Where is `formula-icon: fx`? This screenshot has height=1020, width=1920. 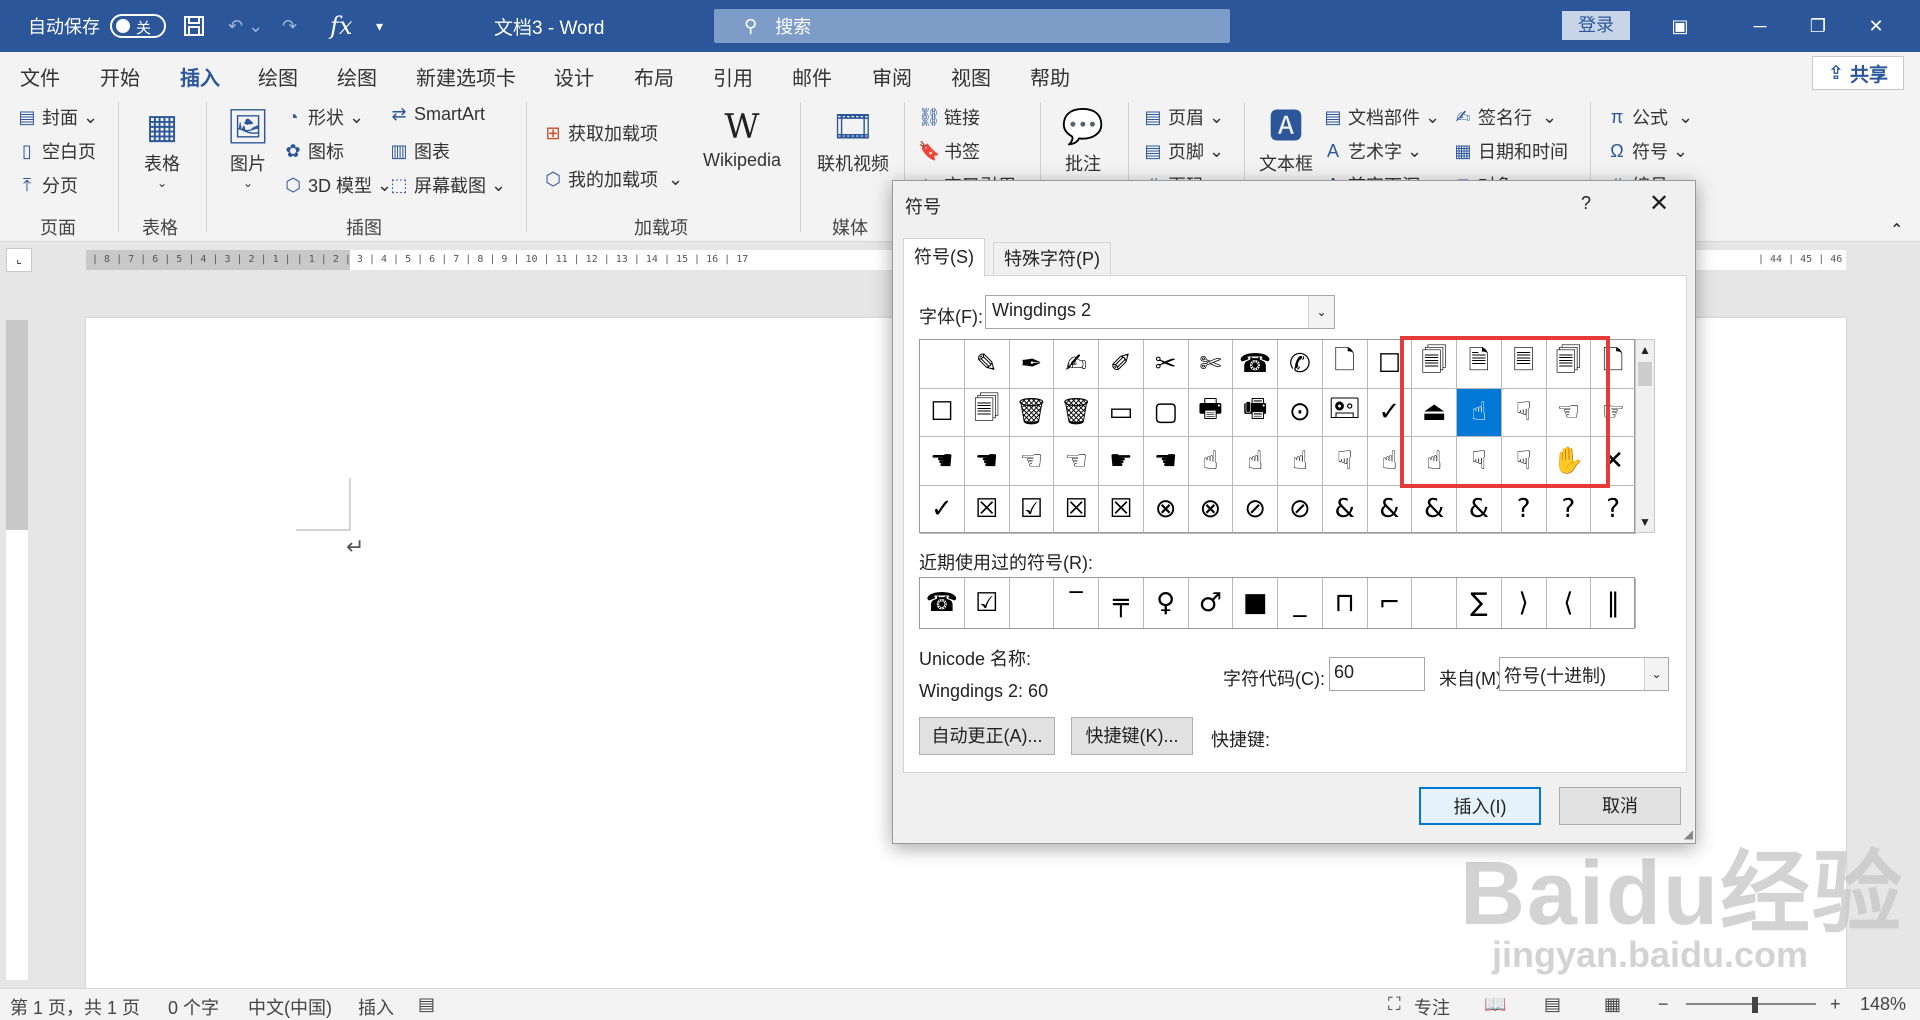
formula-icon: fx is located at coordinates (341, 26).